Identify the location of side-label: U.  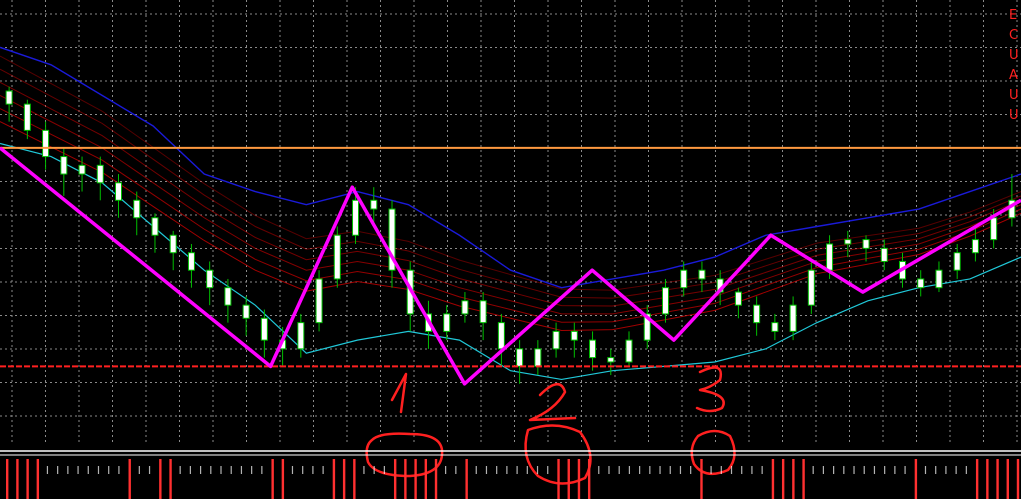
(1014, 115).